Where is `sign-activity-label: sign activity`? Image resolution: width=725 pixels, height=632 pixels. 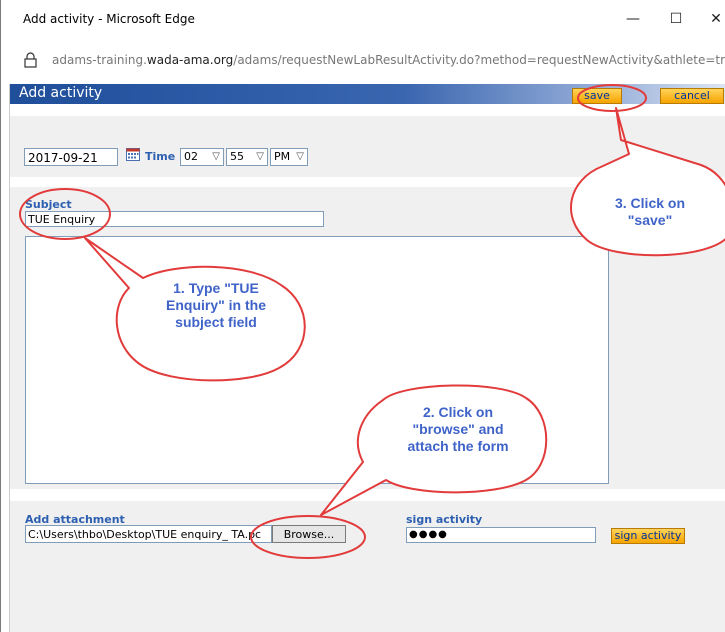
sign-activity-label: sign activity is located at coordinates (444, 519).